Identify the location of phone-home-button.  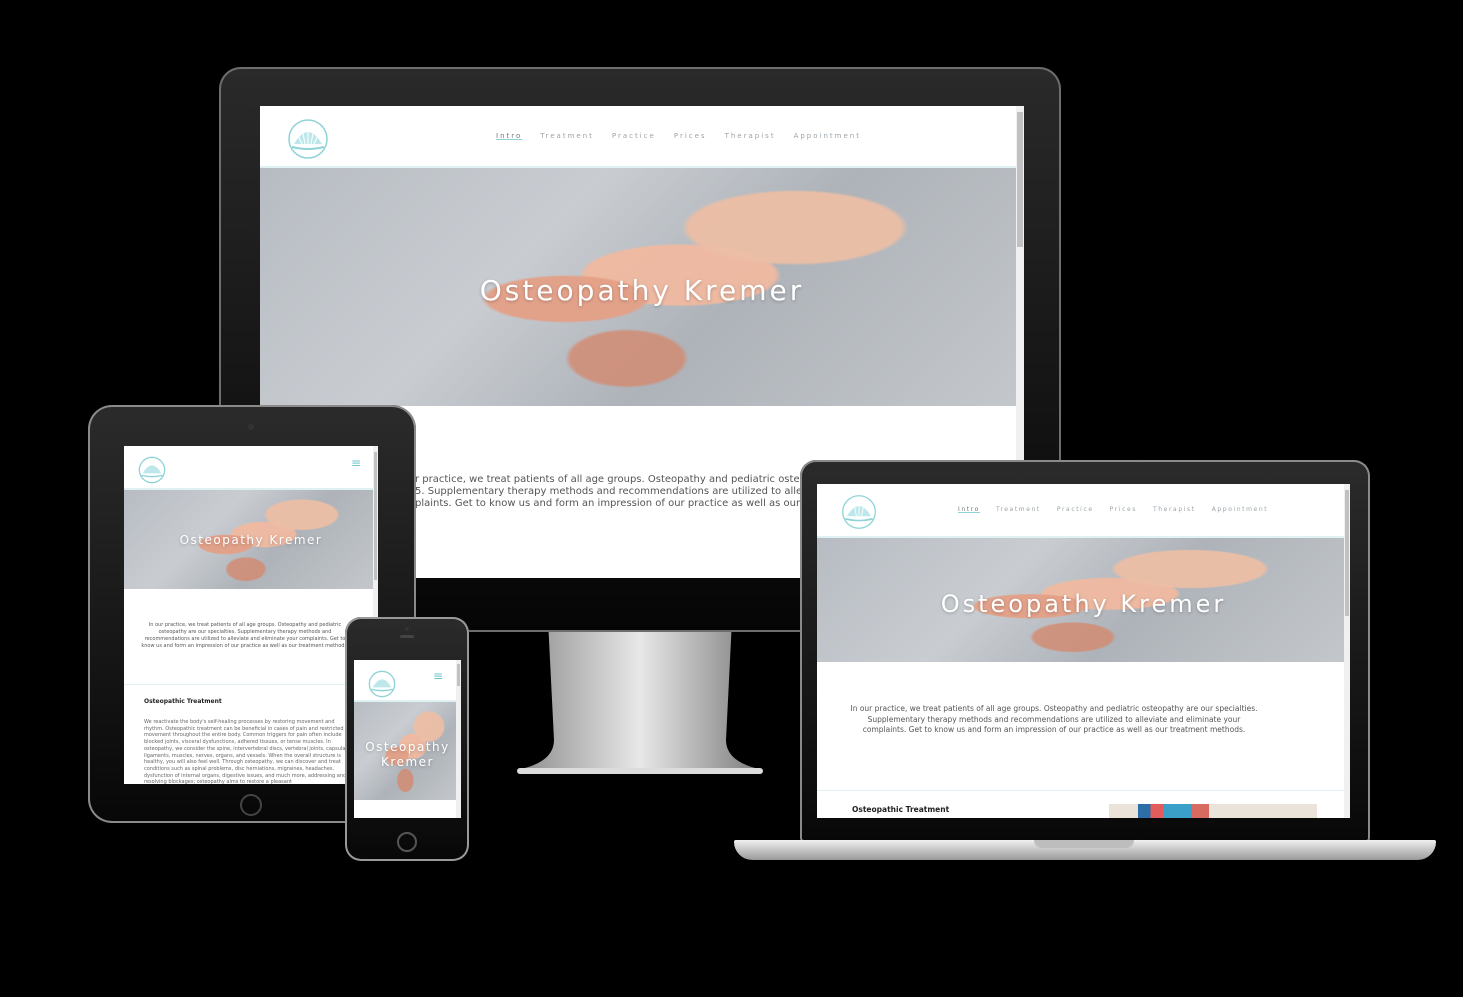
(407, 842).